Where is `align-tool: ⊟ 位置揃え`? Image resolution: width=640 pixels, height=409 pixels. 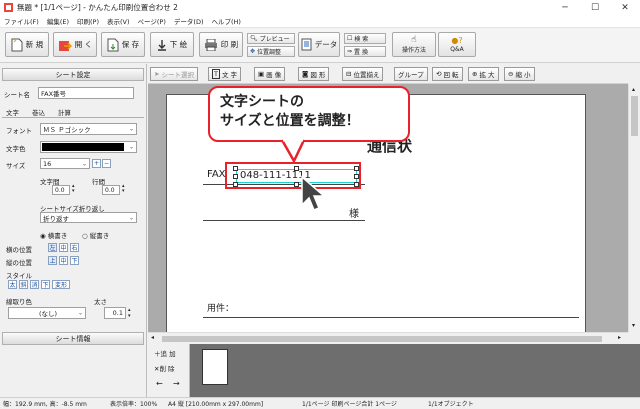 align-tool: ⊟ 位置揃え is located at coordinates (363, 74).